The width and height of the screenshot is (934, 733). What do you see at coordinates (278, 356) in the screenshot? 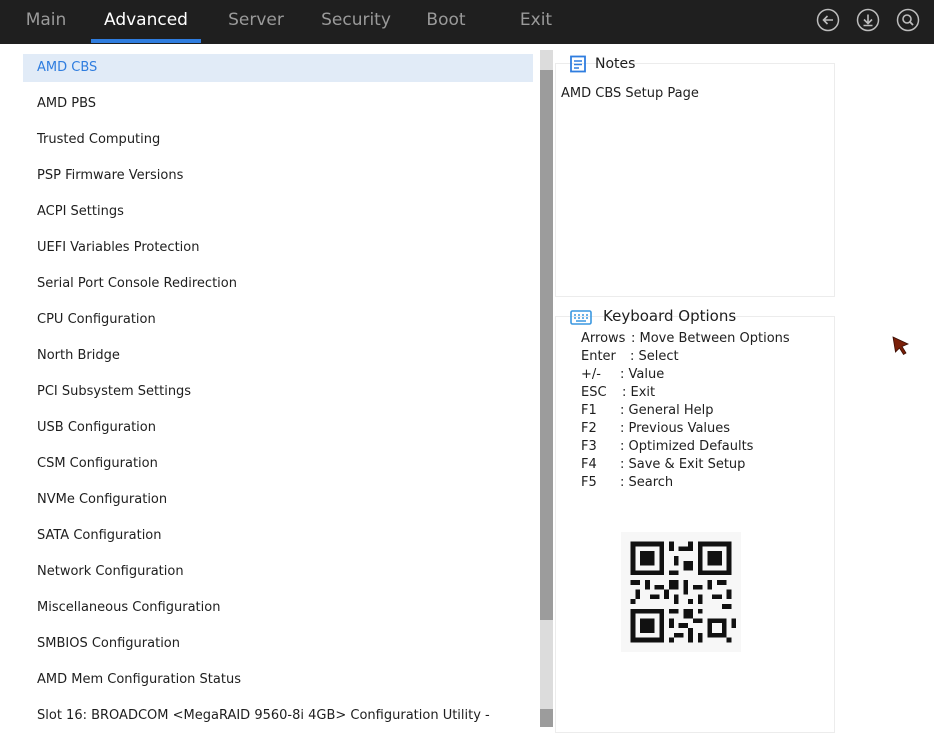
I see `menu-item-north-bridge: North Bridge` at bounding box center [278, 356].